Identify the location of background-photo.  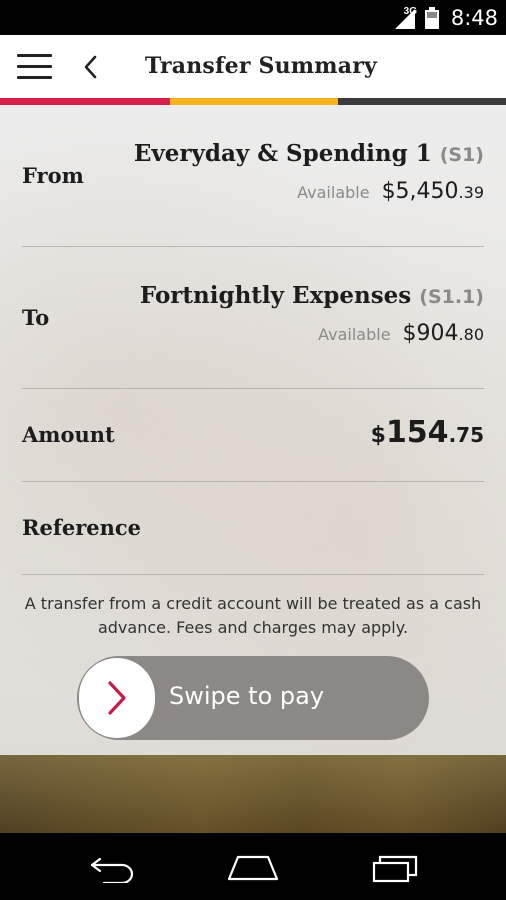
(253, 794).